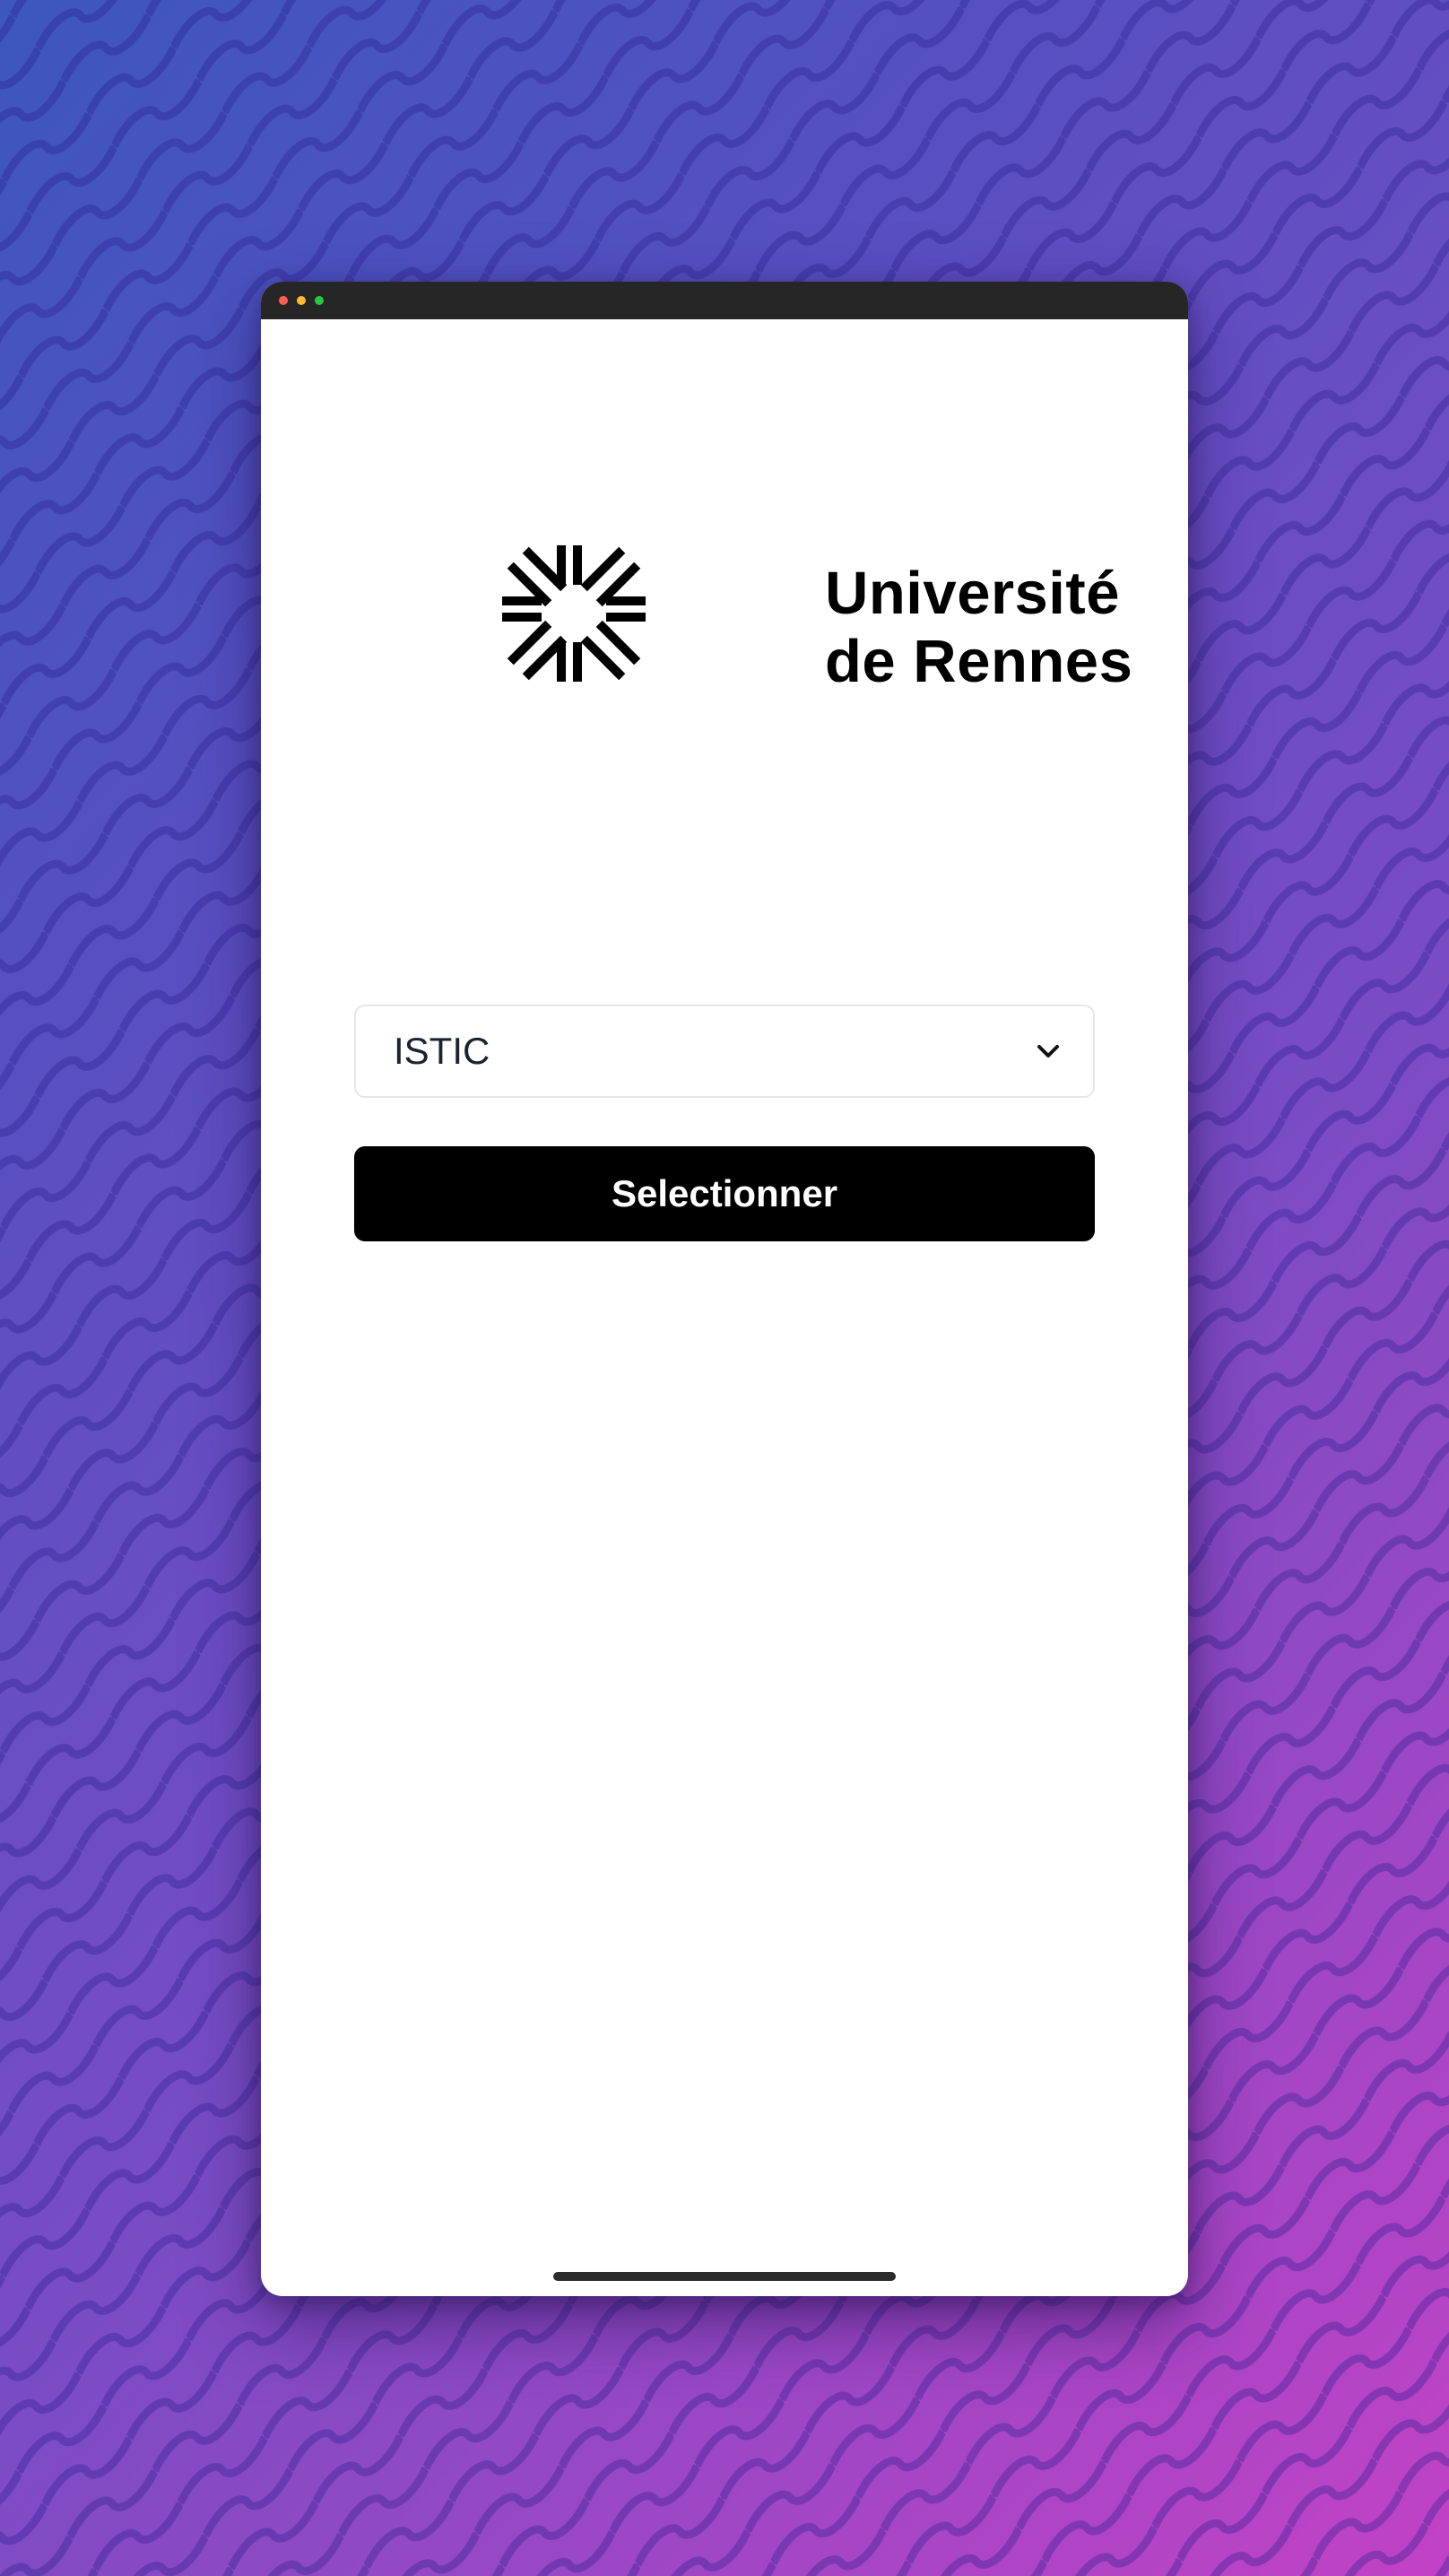  What do you see at coordinates (442, 1051) in the screenshot?
I see `class-select-value: ISTIC` at bounding box center [442, 1051].